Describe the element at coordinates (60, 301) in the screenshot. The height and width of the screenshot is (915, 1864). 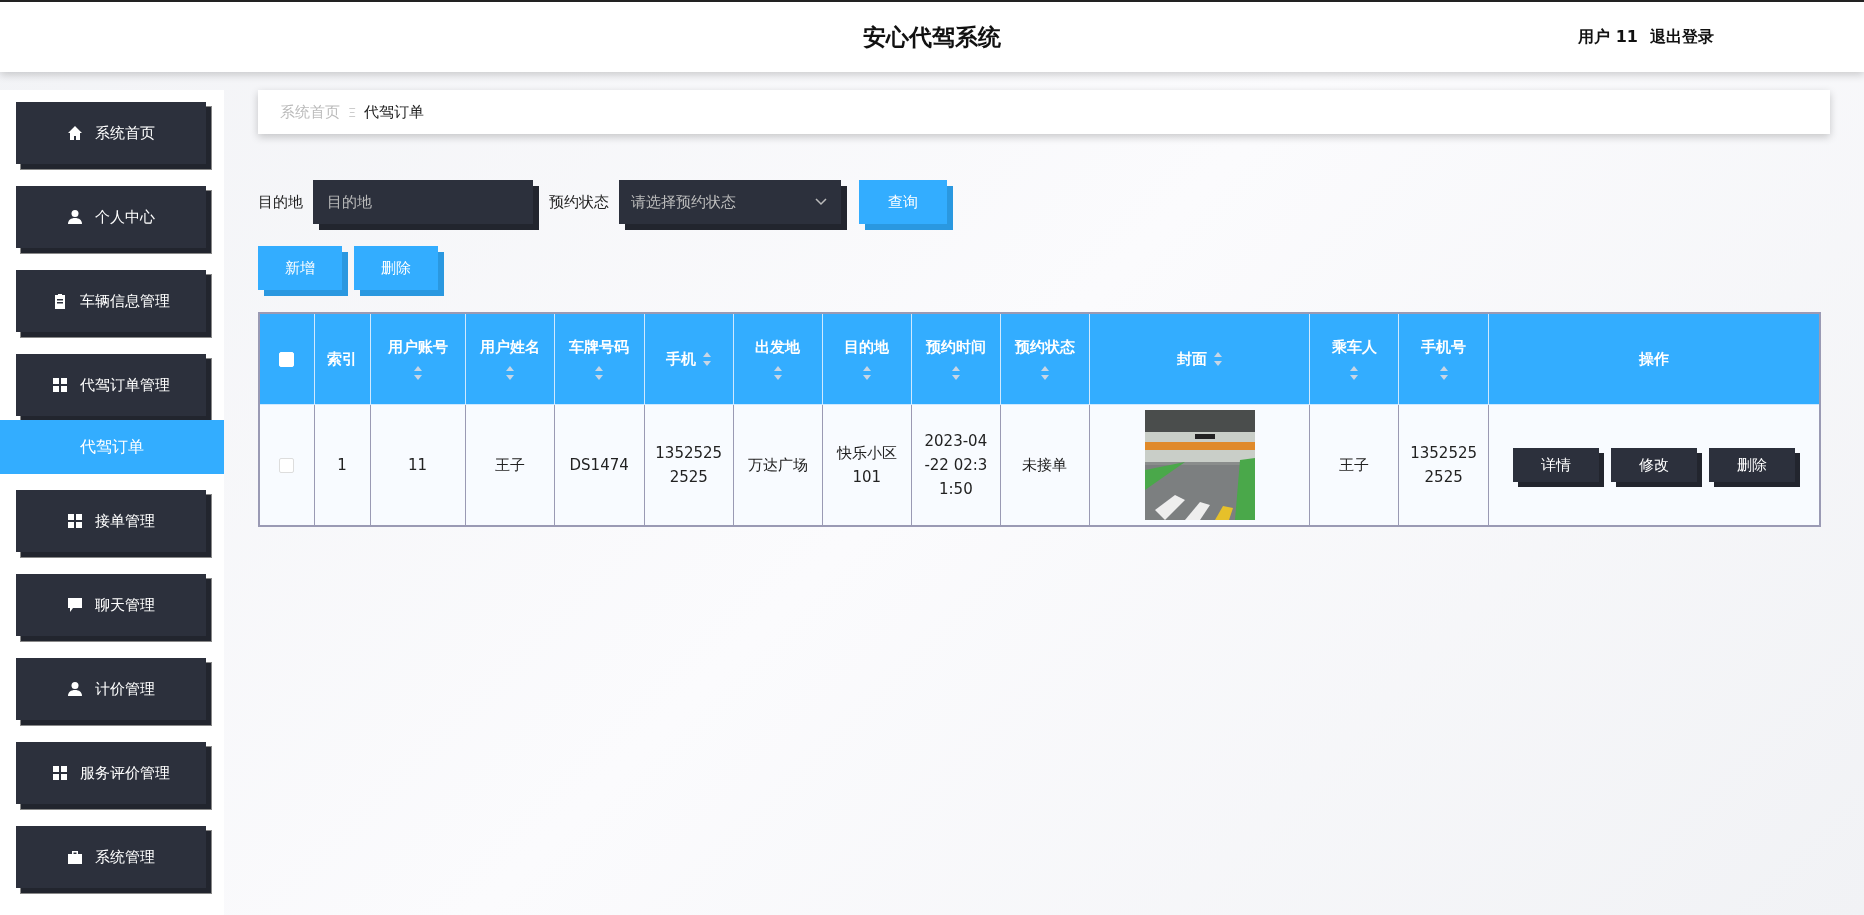
I see `clipboard-icon` at that location.